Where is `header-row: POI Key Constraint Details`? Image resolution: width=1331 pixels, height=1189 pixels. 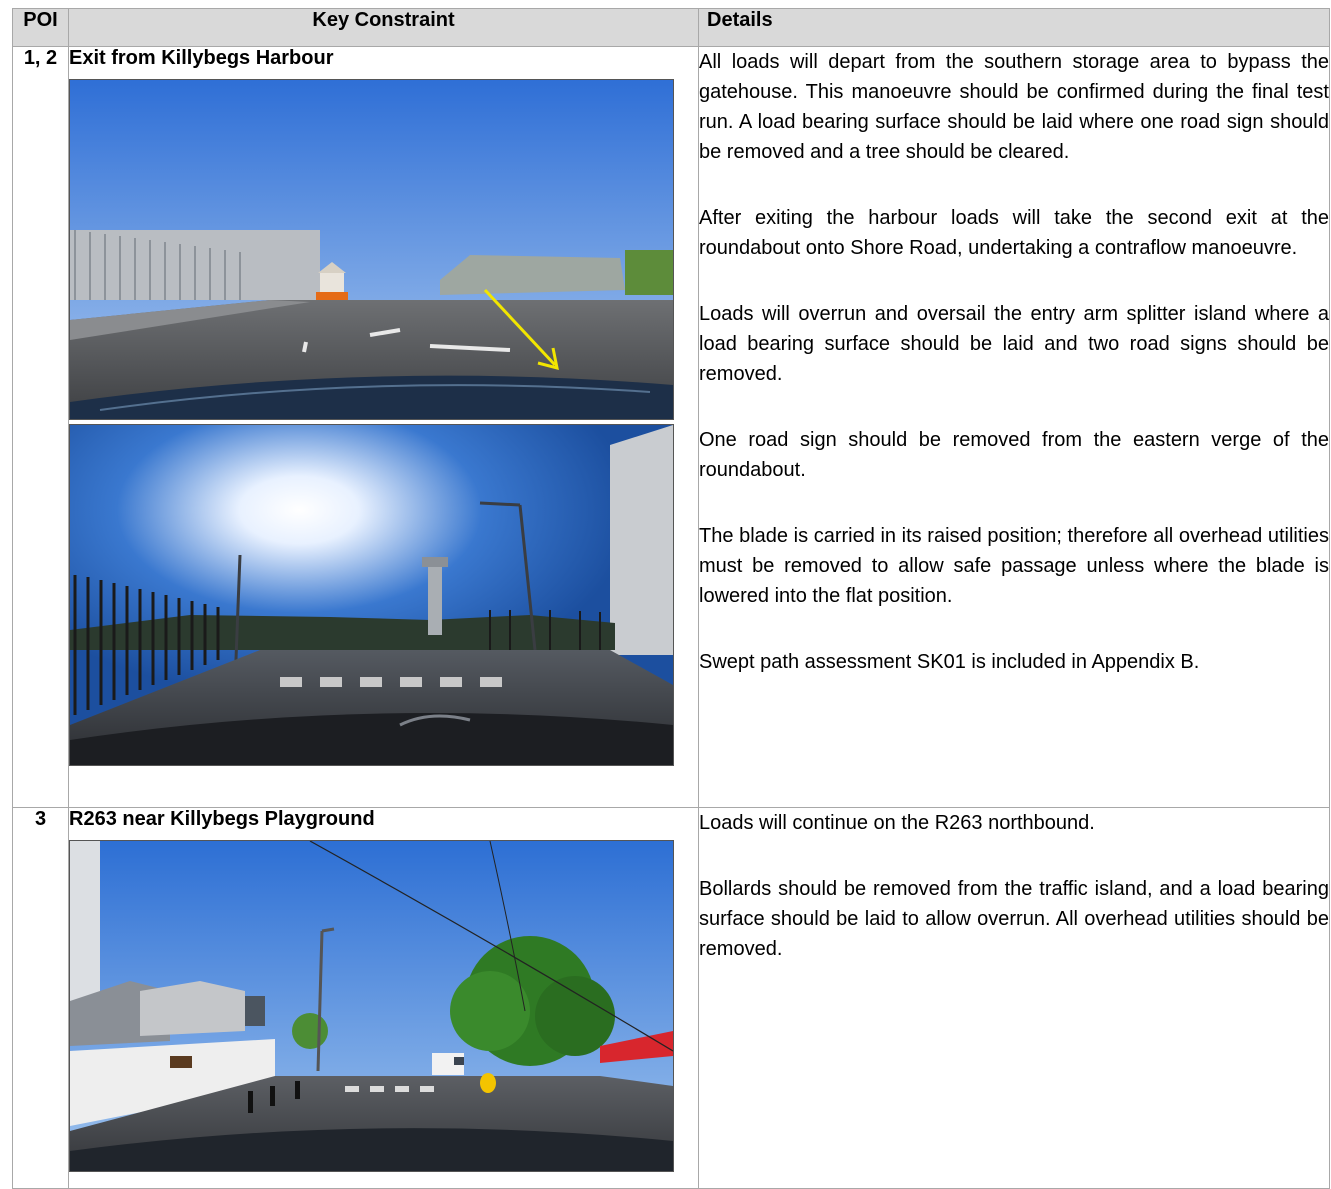
header-row: POI Key Constraint Details is located at coordinates (671, 27).